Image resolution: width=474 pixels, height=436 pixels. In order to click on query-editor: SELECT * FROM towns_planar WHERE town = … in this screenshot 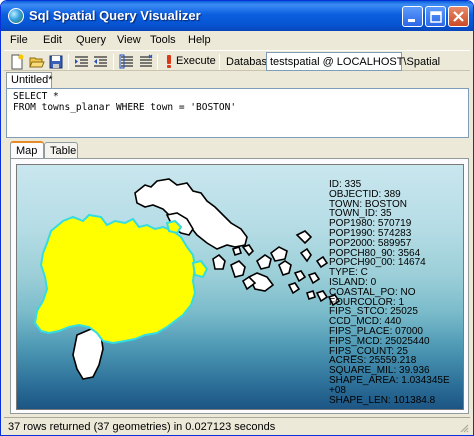, I will do `click(237, 113)`.